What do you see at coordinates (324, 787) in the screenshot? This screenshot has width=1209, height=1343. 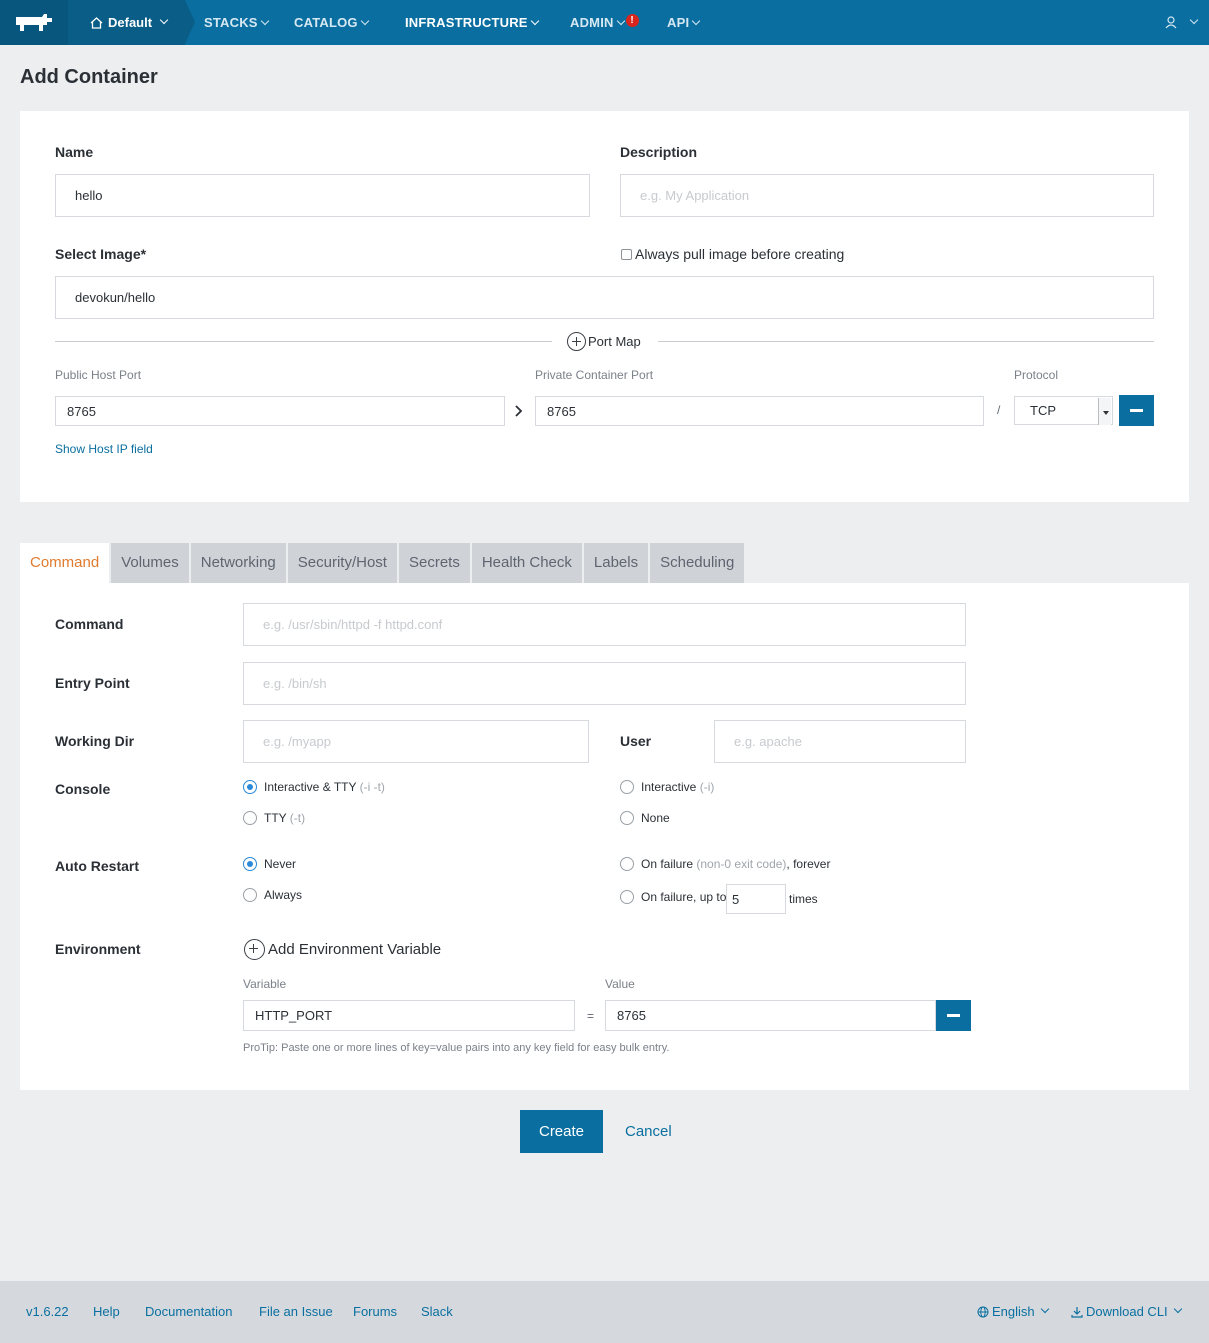 I see `radio-label: Interactive & TTY (-i -t)` at bounding box center [324, 787].